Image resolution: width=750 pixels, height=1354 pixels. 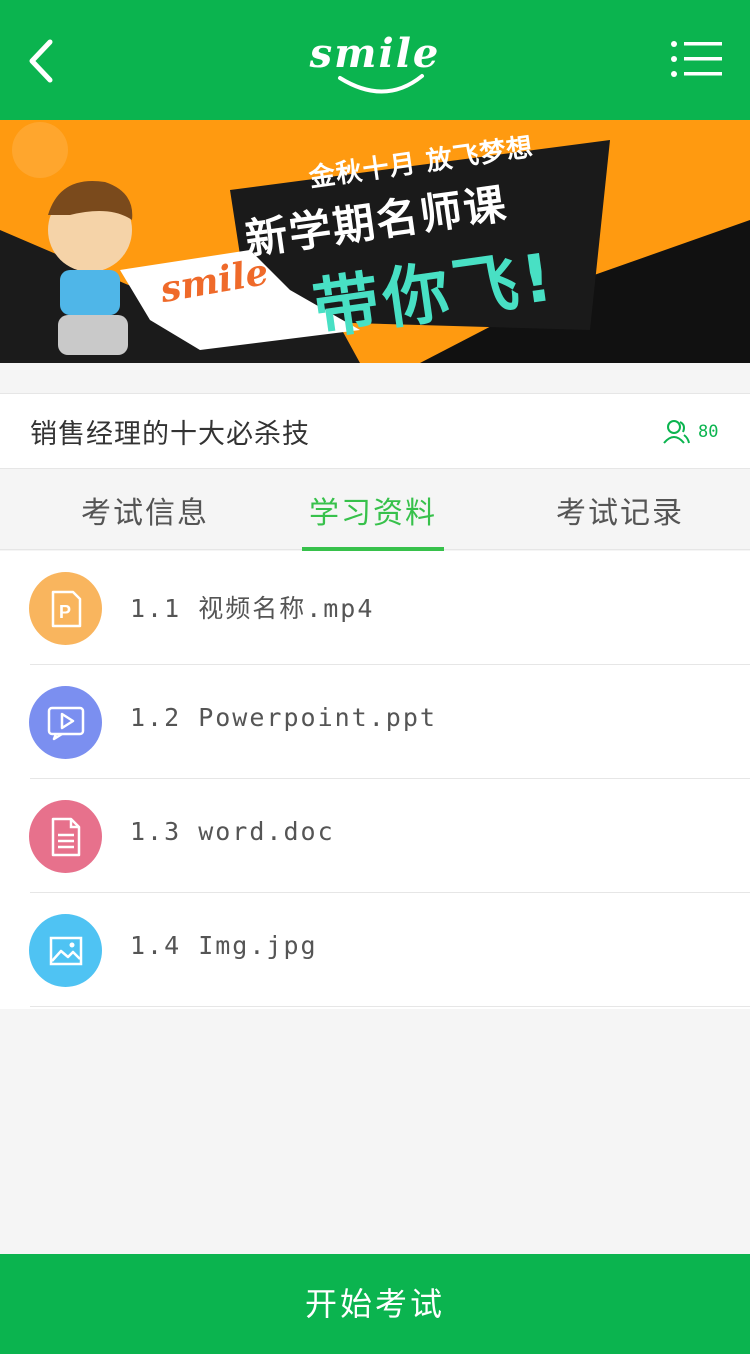 I want to click on course-info-bar: 销售经理的十大必杀技 80, so click(x=375, y=431).